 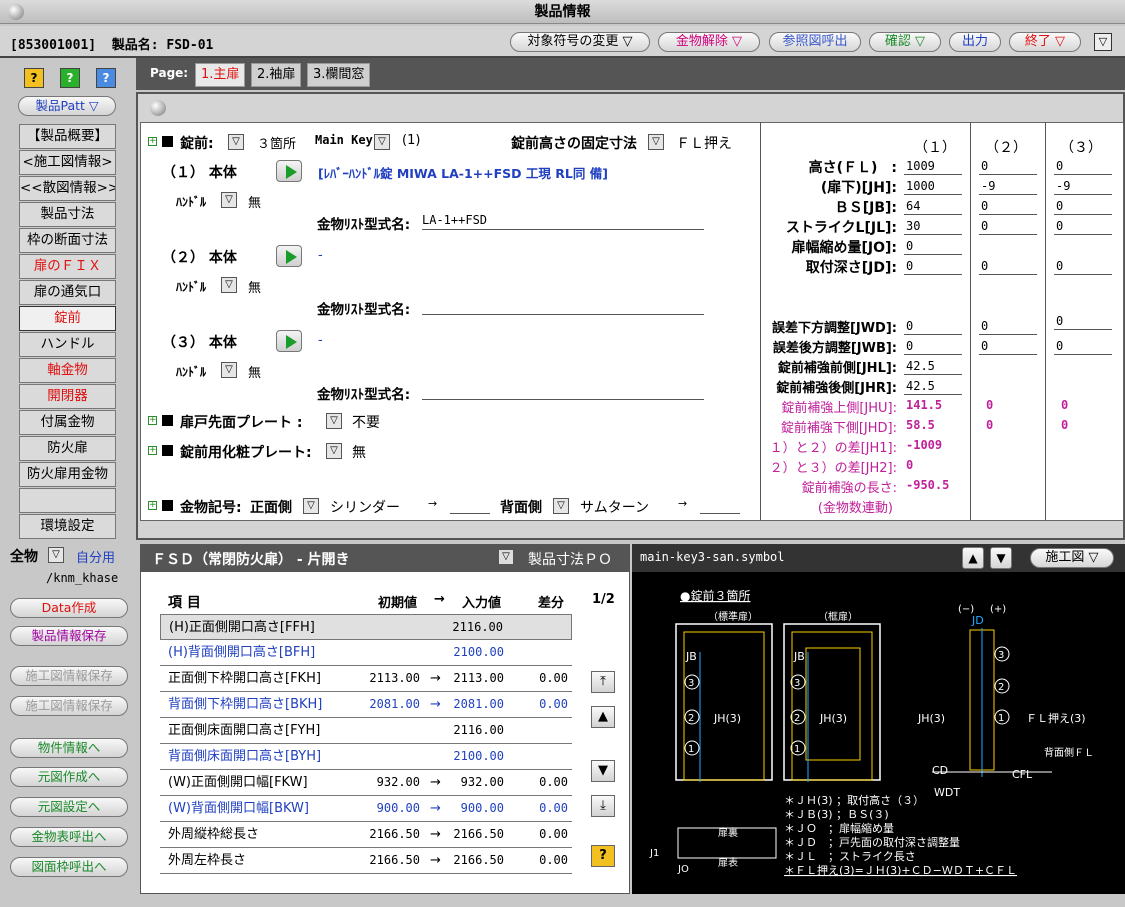 What do you see at coordinates (366, 861) in the screenshot?
I see `table-row: 外周左枠長さ 2166.50 → 2166.50 0.00` at bounding box center [366, 861].